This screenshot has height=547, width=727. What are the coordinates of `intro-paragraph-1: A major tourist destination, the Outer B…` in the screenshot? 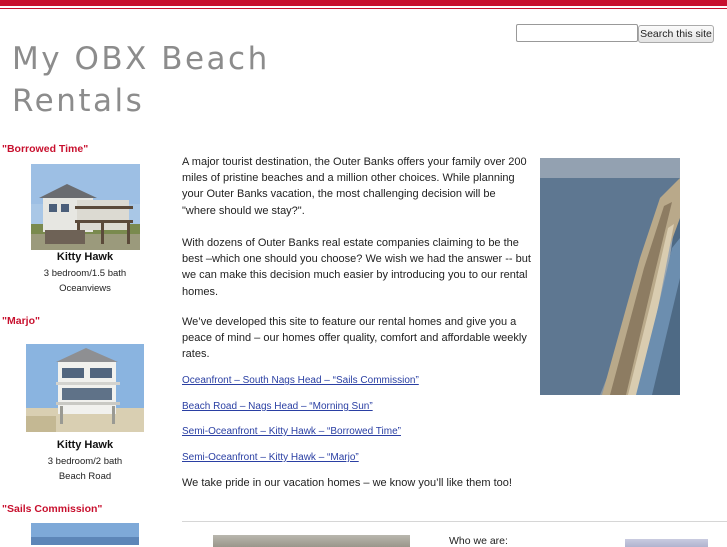 It's located at (354, 186).